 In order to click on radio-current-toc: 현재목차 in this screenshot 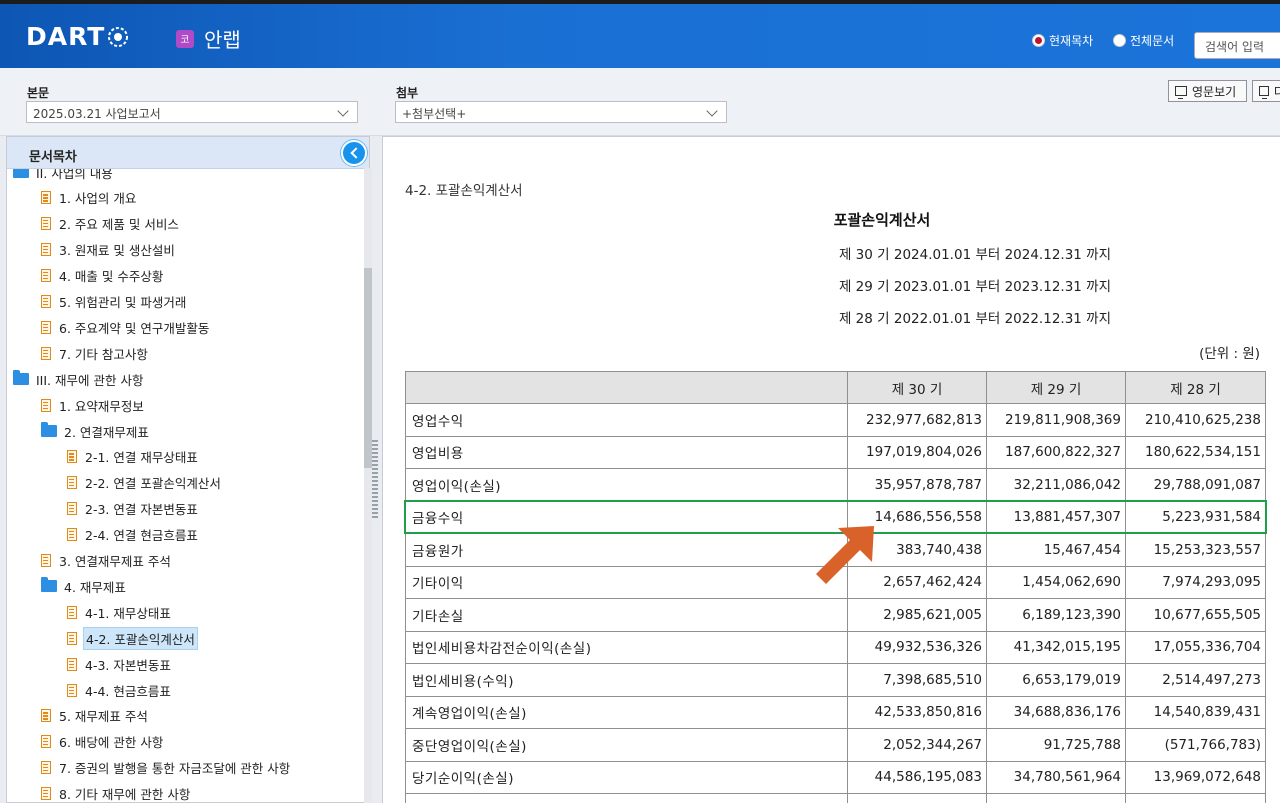, I will do `click(1062, 40)`.